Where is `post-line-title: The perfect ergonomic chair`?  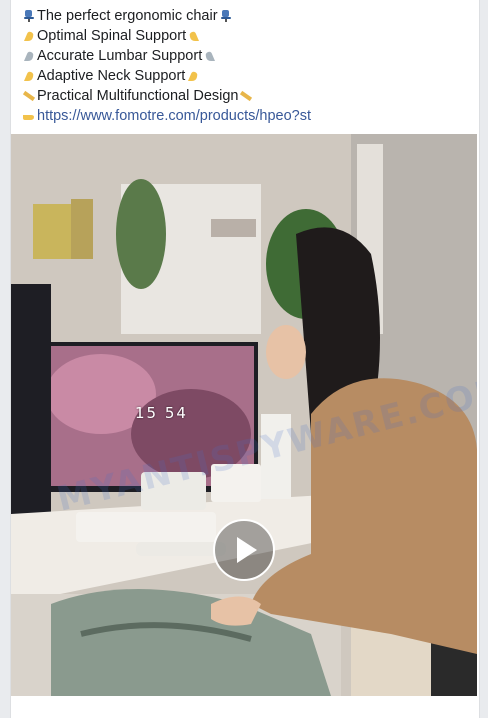
post-line-title: The perfect ergonomic chair is located at coordinates (246, 16).